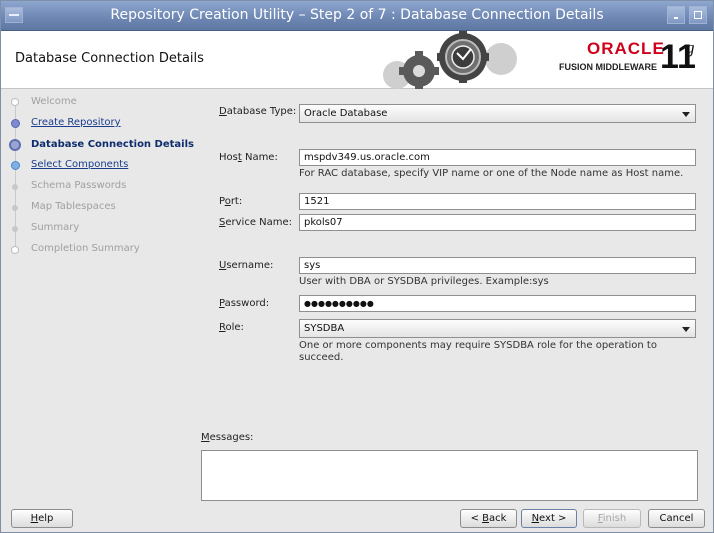  Describe the element at coordinates (112, 147) in the screenshot. I see `nav-step-database-connection: Database Connection Details` at that location.